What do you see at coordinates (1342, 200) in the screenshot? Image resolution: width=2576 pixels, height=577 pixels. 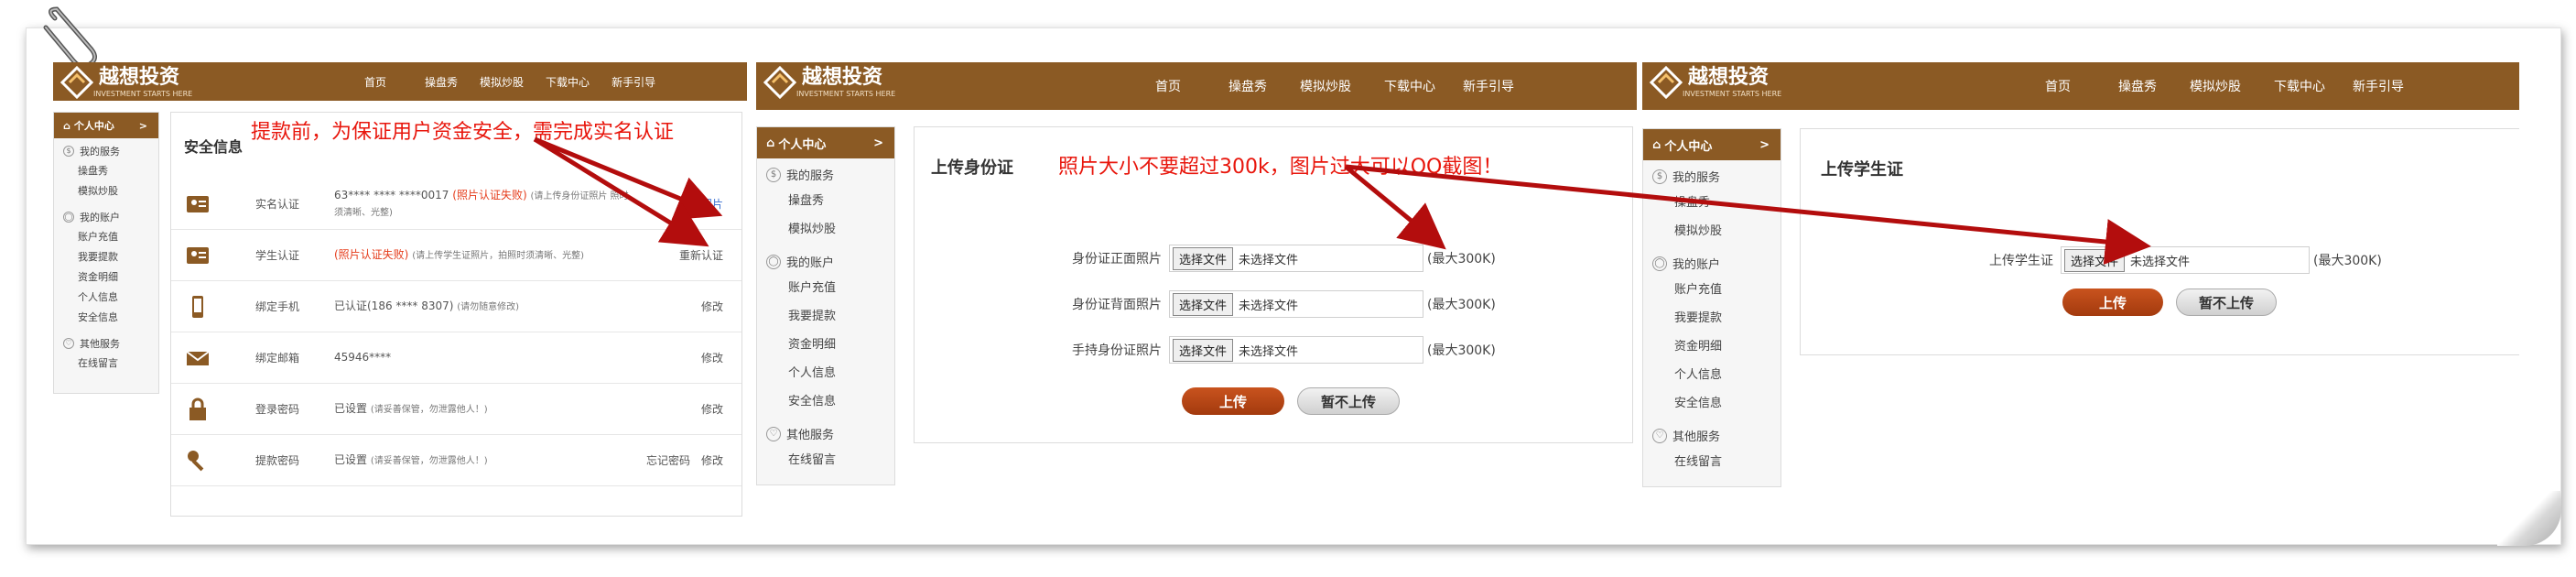 I see `annotation-arrows` at bounding box center [1342, 200].